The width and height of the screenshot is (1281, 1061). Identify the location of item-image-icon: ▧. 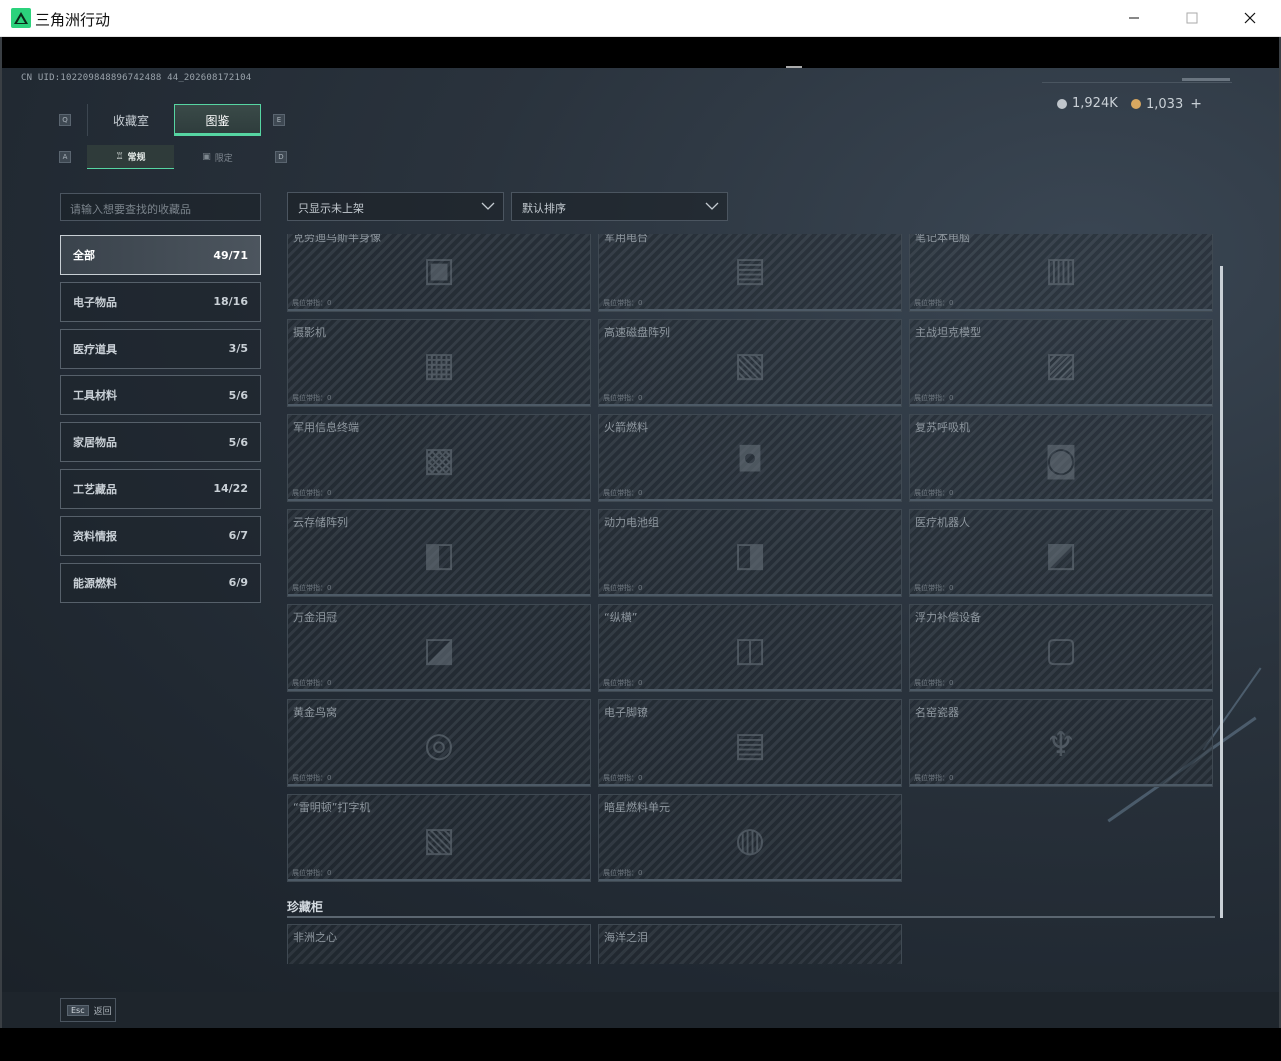
(750, 365).